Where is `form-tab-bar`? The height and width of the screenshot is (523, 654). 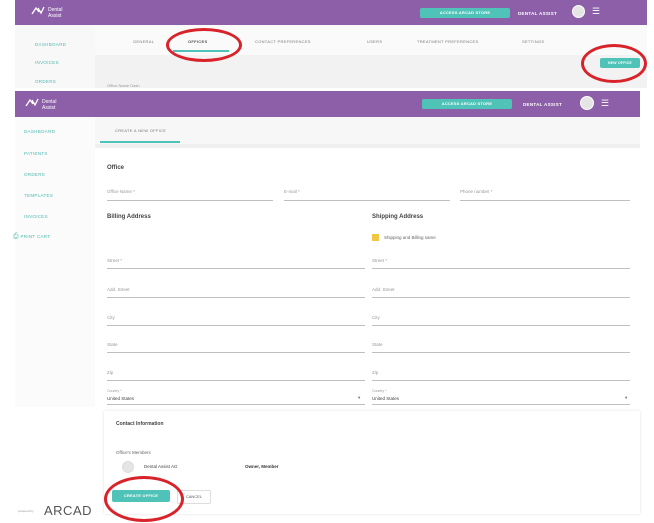 form-tab-bar is located at coordinates (367, 130).